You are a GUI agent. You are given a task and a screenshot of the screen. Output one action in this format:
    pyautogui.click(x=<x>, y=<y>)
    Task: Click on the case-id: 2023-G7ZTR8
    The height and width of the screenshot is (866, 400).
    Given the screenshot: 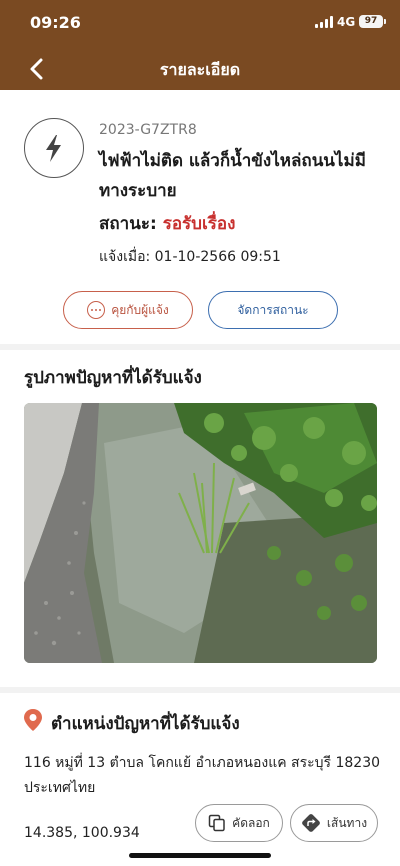 What is the action you would take?
    pyautogui.click(x=148, y=130)
    